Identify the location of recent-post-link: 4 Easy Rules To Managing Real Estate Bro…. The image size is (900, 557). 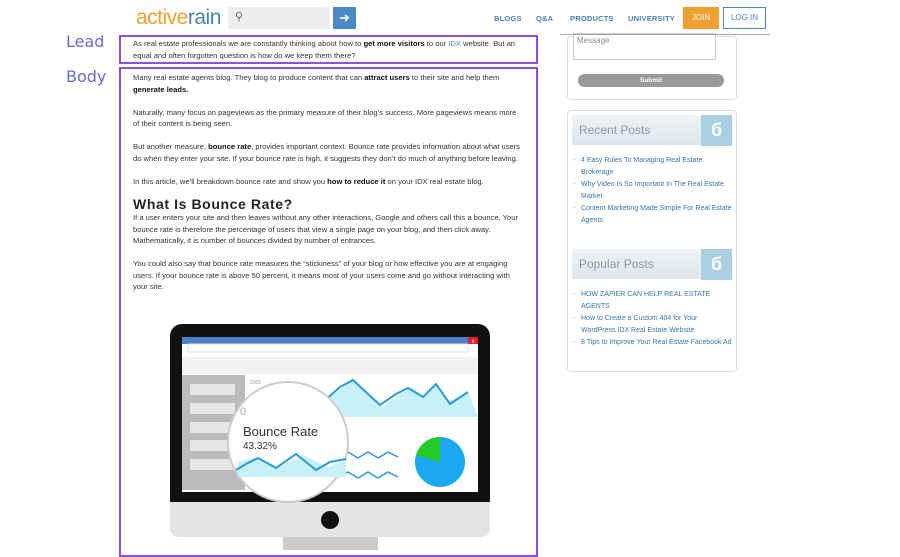
(653, 167).